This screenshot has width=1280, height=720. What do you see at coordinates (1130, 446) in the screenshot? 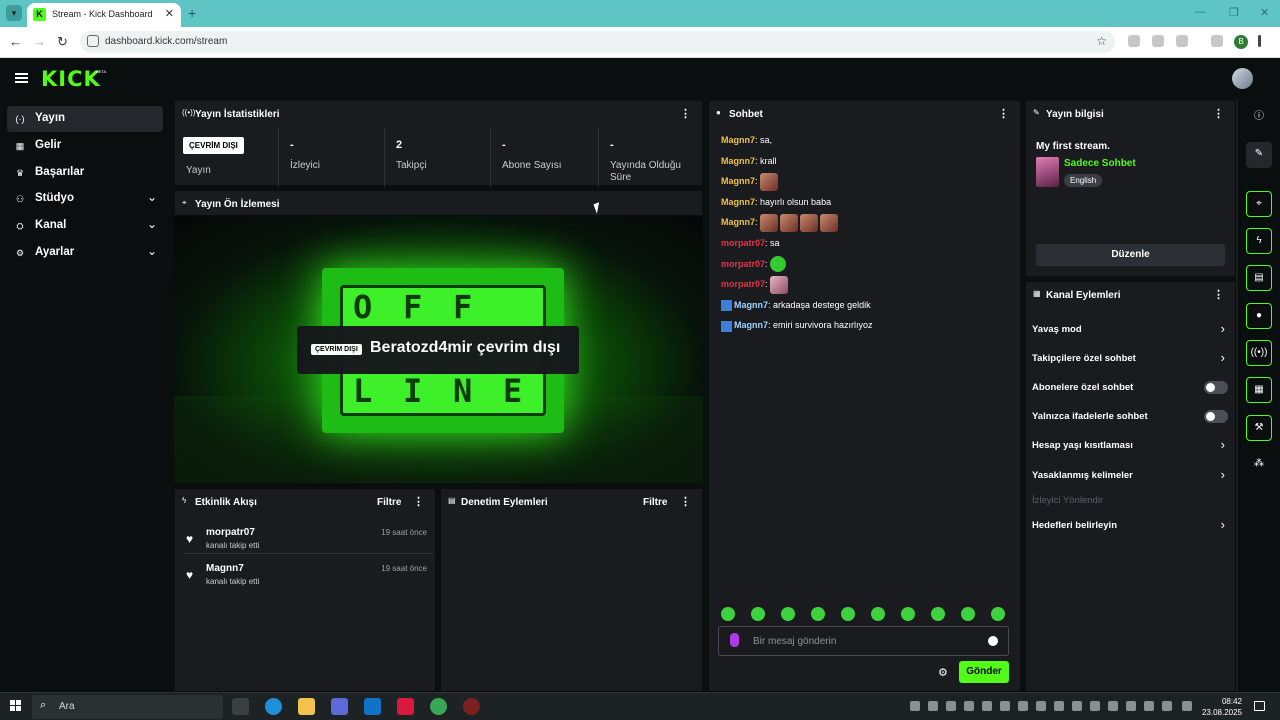
I see `channel-action-item: Hesap yaşı kısıtlaması ›` at bounding box center [1130, 446].